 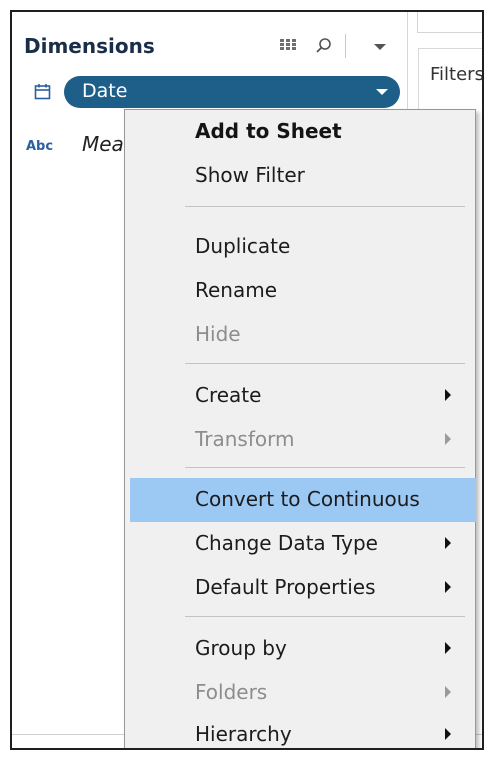 What do you see at coordinates (300, 247) in the screenshot?
I see `menu-item-duplicate: Duplicate` at bounding box center [300, 247].